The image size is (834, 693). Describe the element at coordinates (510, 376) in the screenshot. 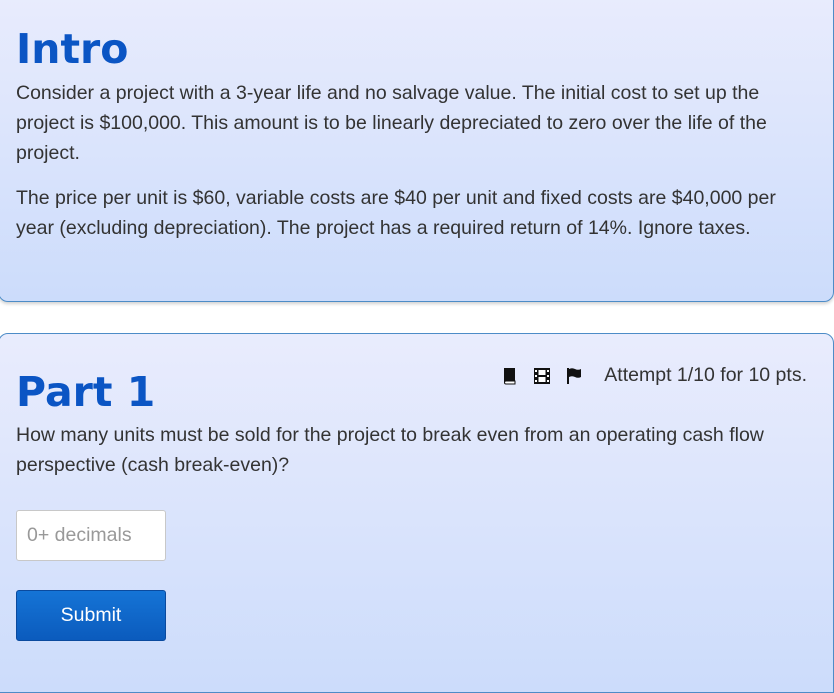

I see `book-icon` at that location.